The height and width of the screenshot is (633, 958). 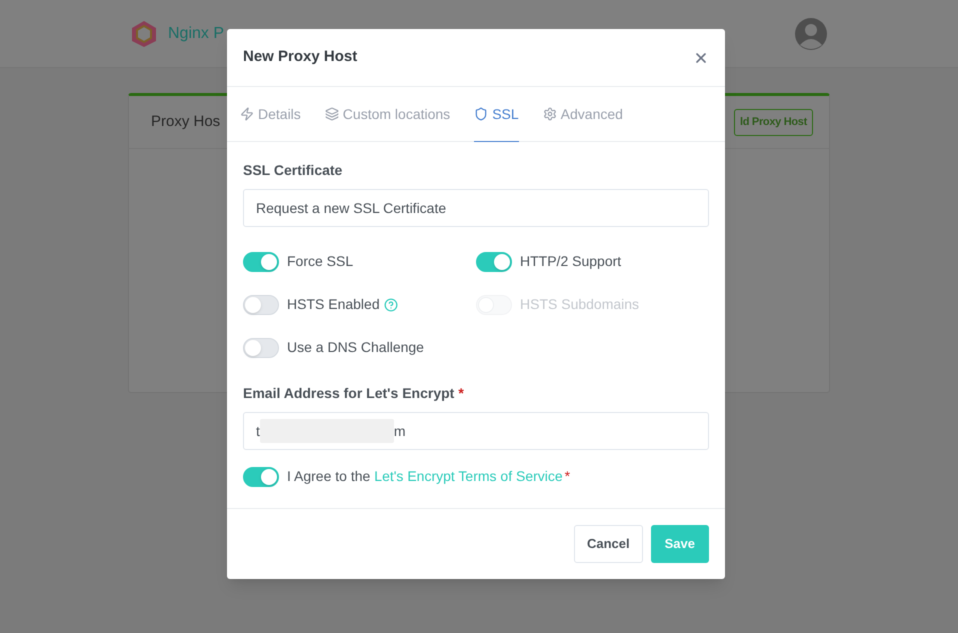 What do you see at coordinates (679, 544) in the screenshot?
I see `save-button: Save` at bounding box center [679, 544].